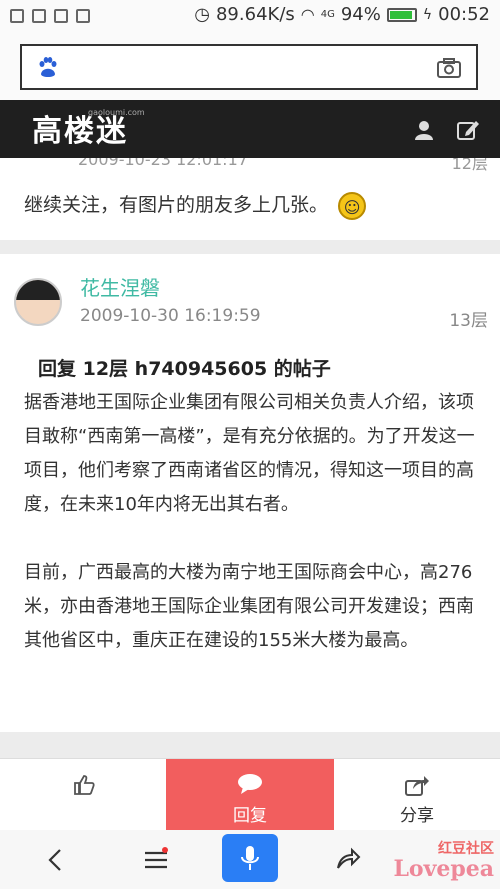  I want to click on reply-title: 回复 12层 h740945605 的帖子, so click(184, 369).